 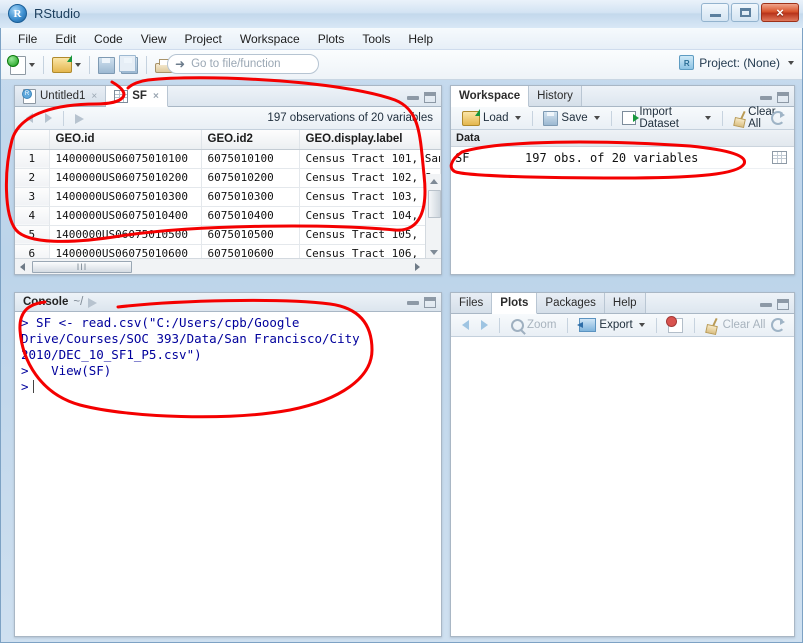 What do you see at coordinates (715, 12) in the screenshot?
I see `minimize-button` at bounding box center [715, 12].